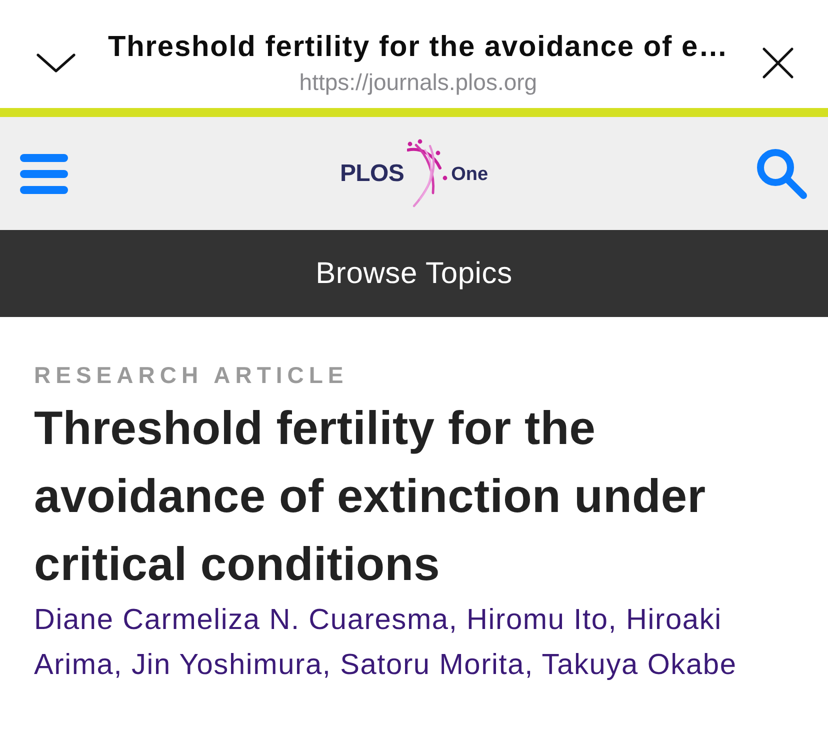 The image size is (828, 746). I want to click on swirl-logo-icon, so click(428, 173).